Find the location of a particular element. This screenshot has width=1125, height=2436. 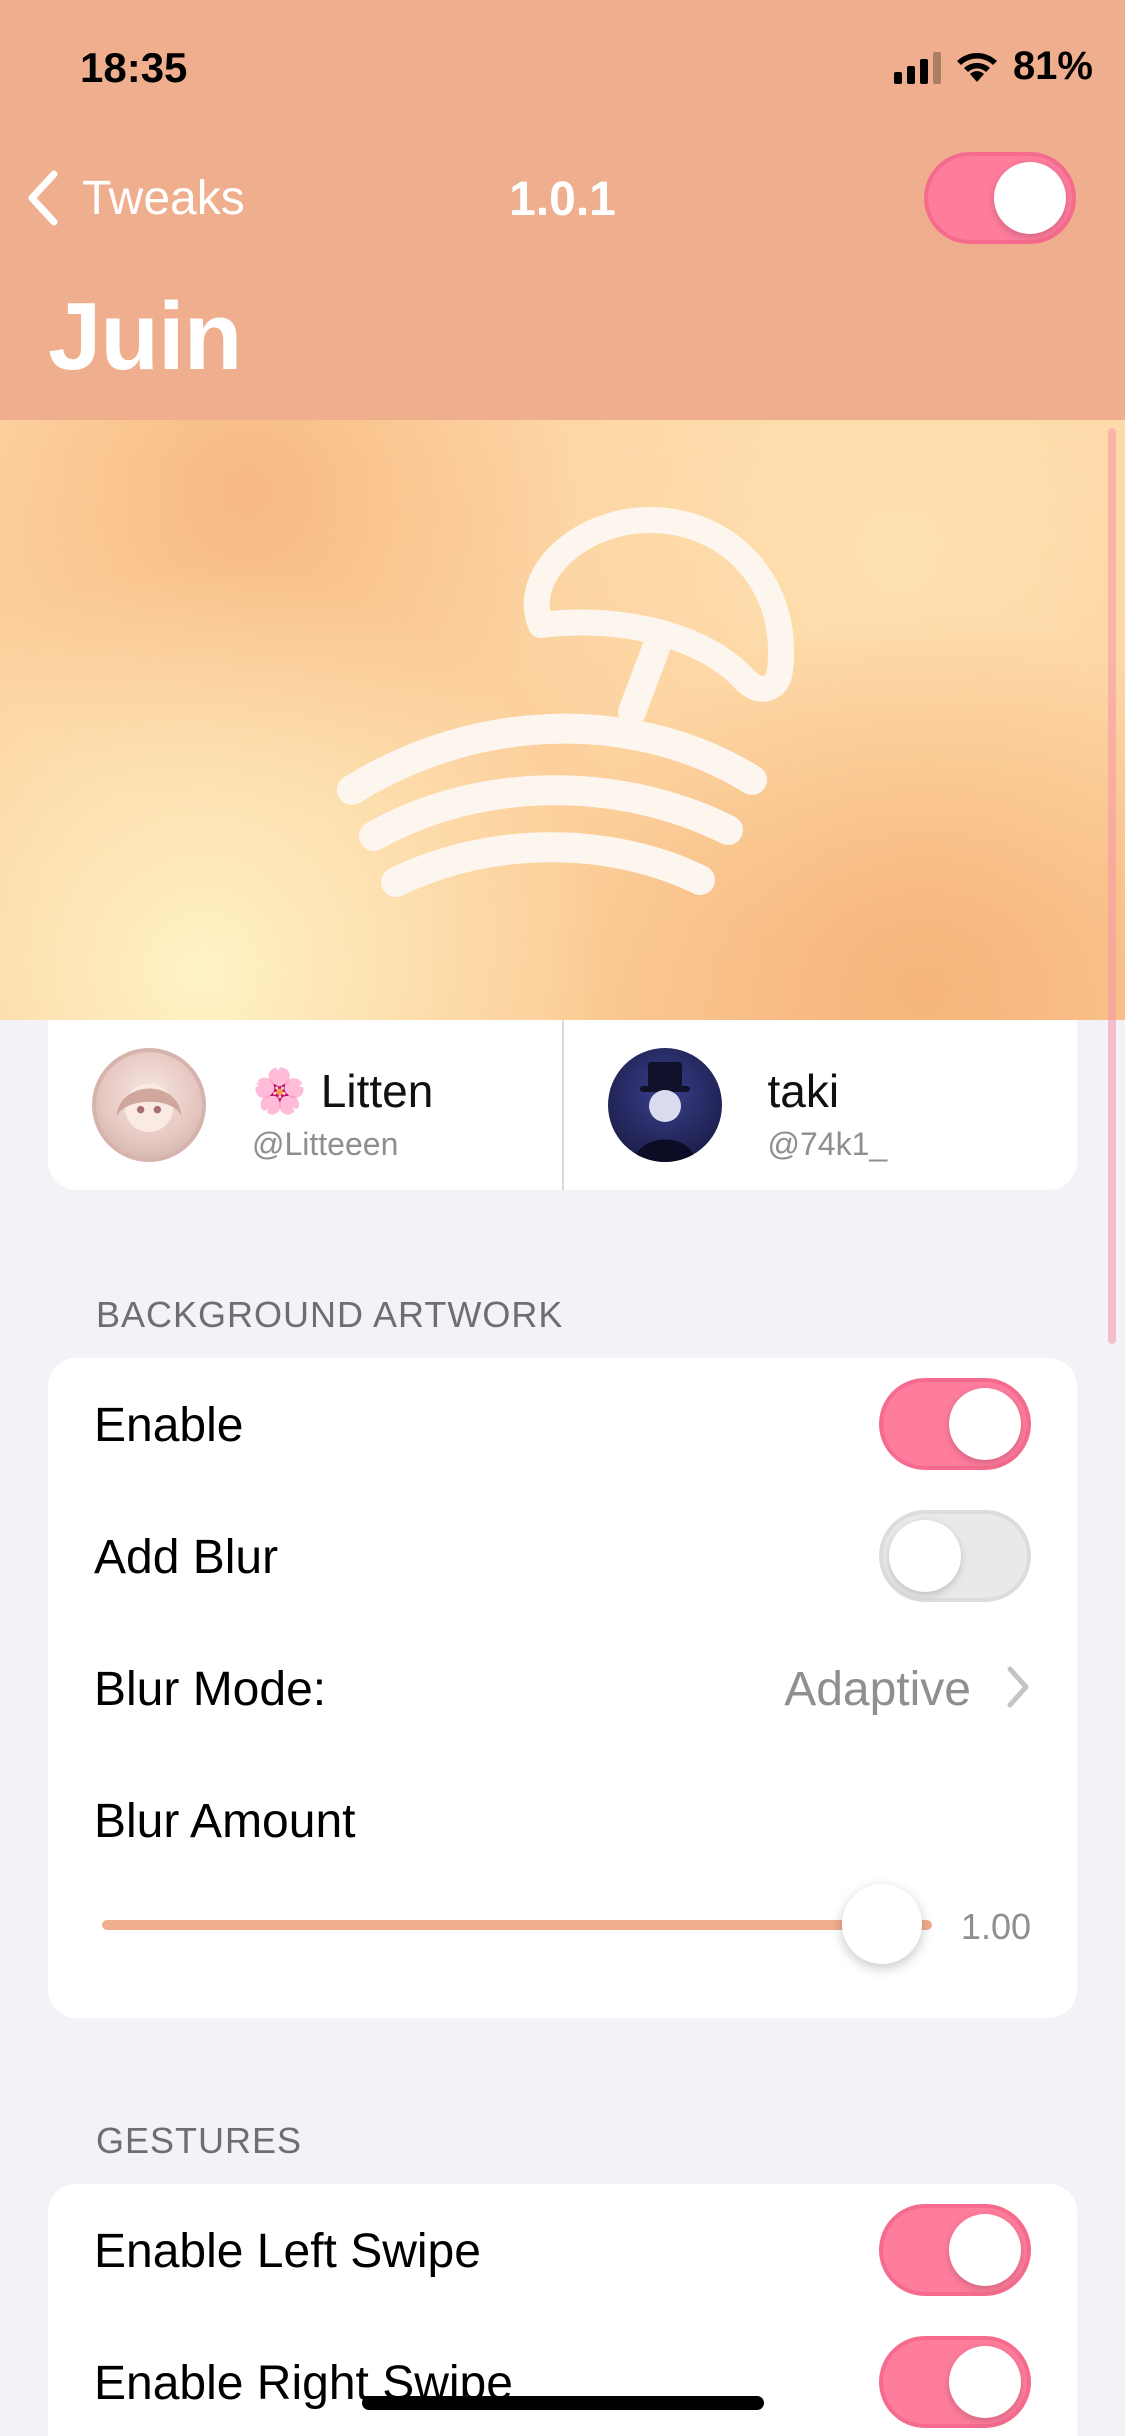

page-title: Juin is located at coordinates (145, 336).